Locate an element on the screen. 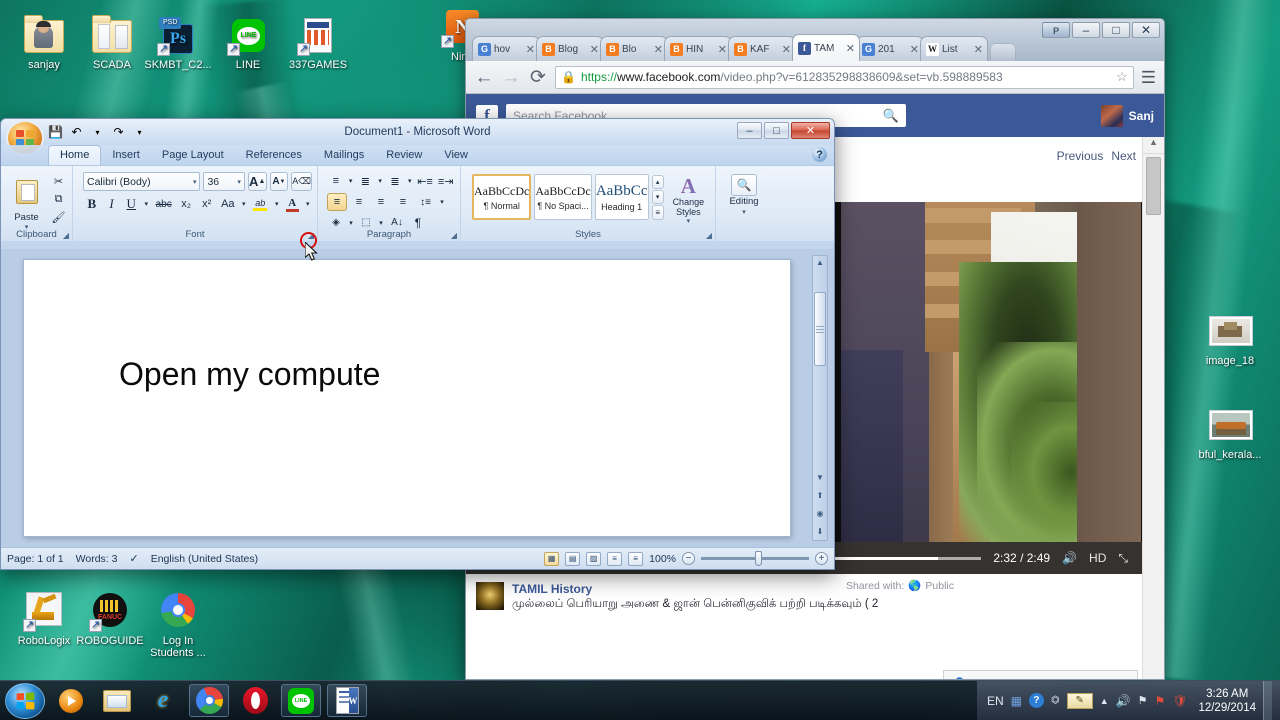 The height and width of the screenshot is (720, 1280). tab-view: View is located at coordinates (456, 155).